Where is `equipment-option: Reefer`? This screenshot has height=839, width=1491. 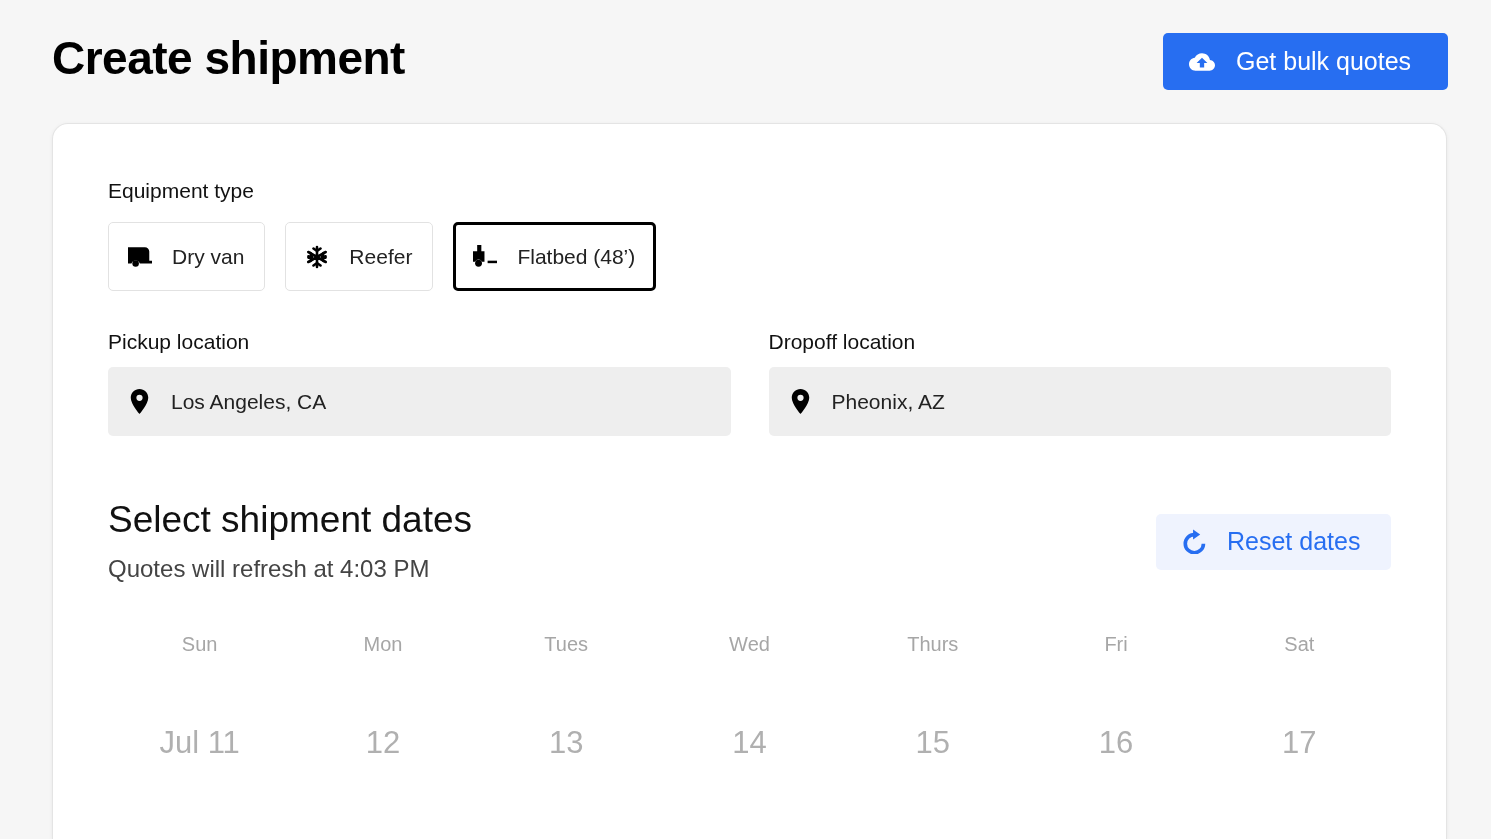
equipment-option: Reefer is located at coordinates (359, 256).